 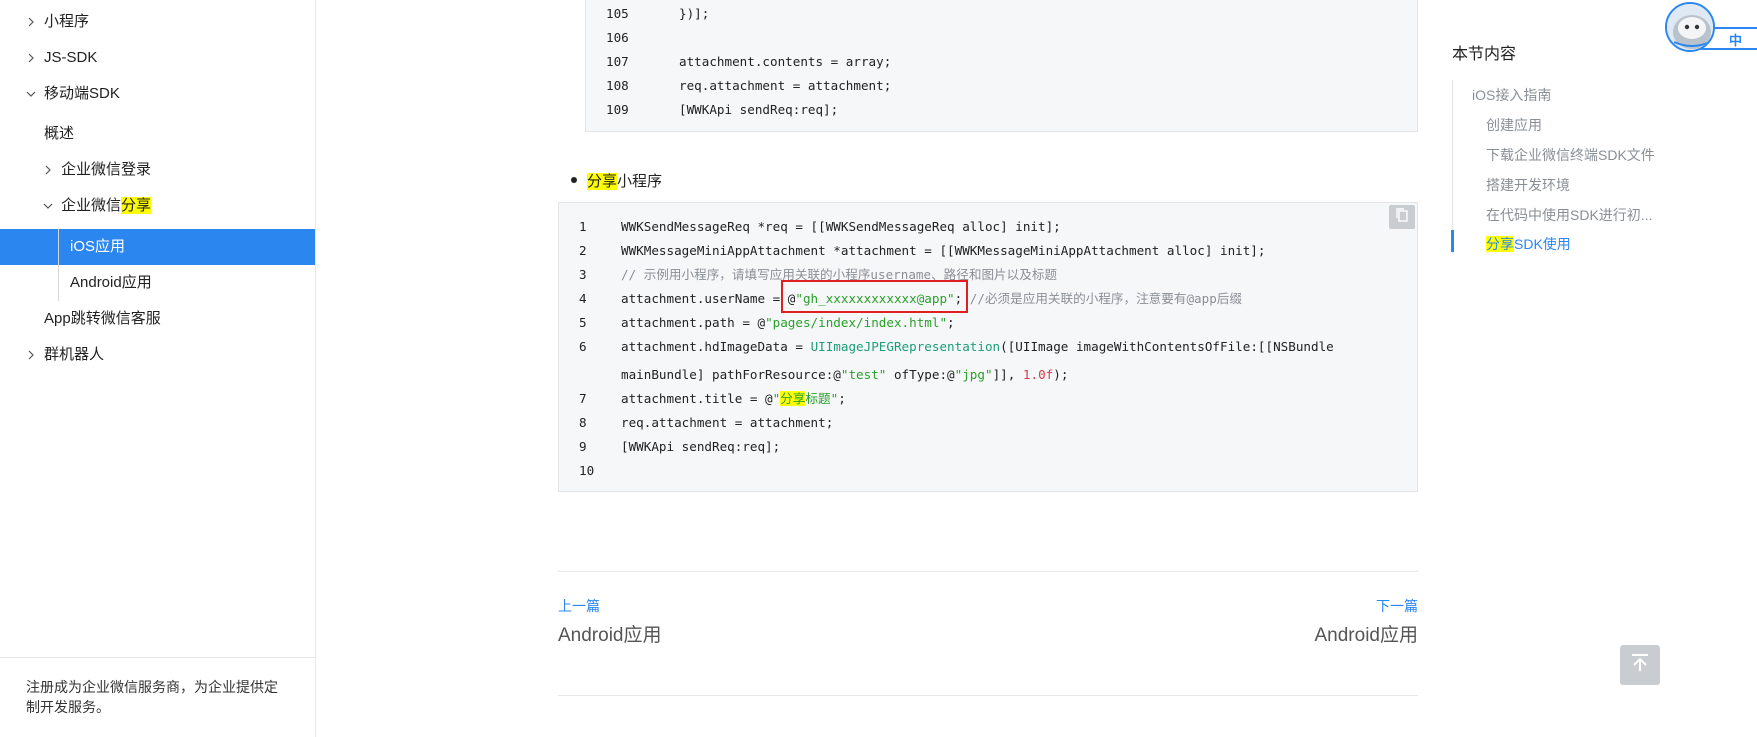 I want to click on toc-active-indicator, so click(x=1452, y=241).